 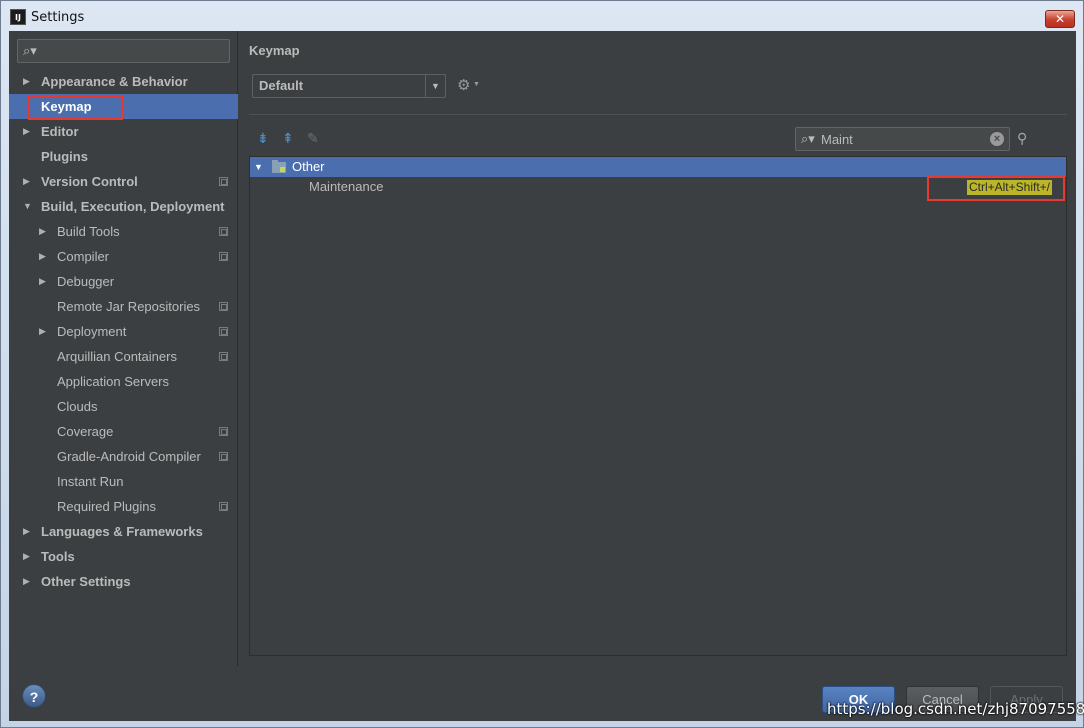 What do you see at coordinates (123, 281) in the screenshot?
I see `sidebar-item-debugger: ▶ Debugger` at bounding box center [123, 281].